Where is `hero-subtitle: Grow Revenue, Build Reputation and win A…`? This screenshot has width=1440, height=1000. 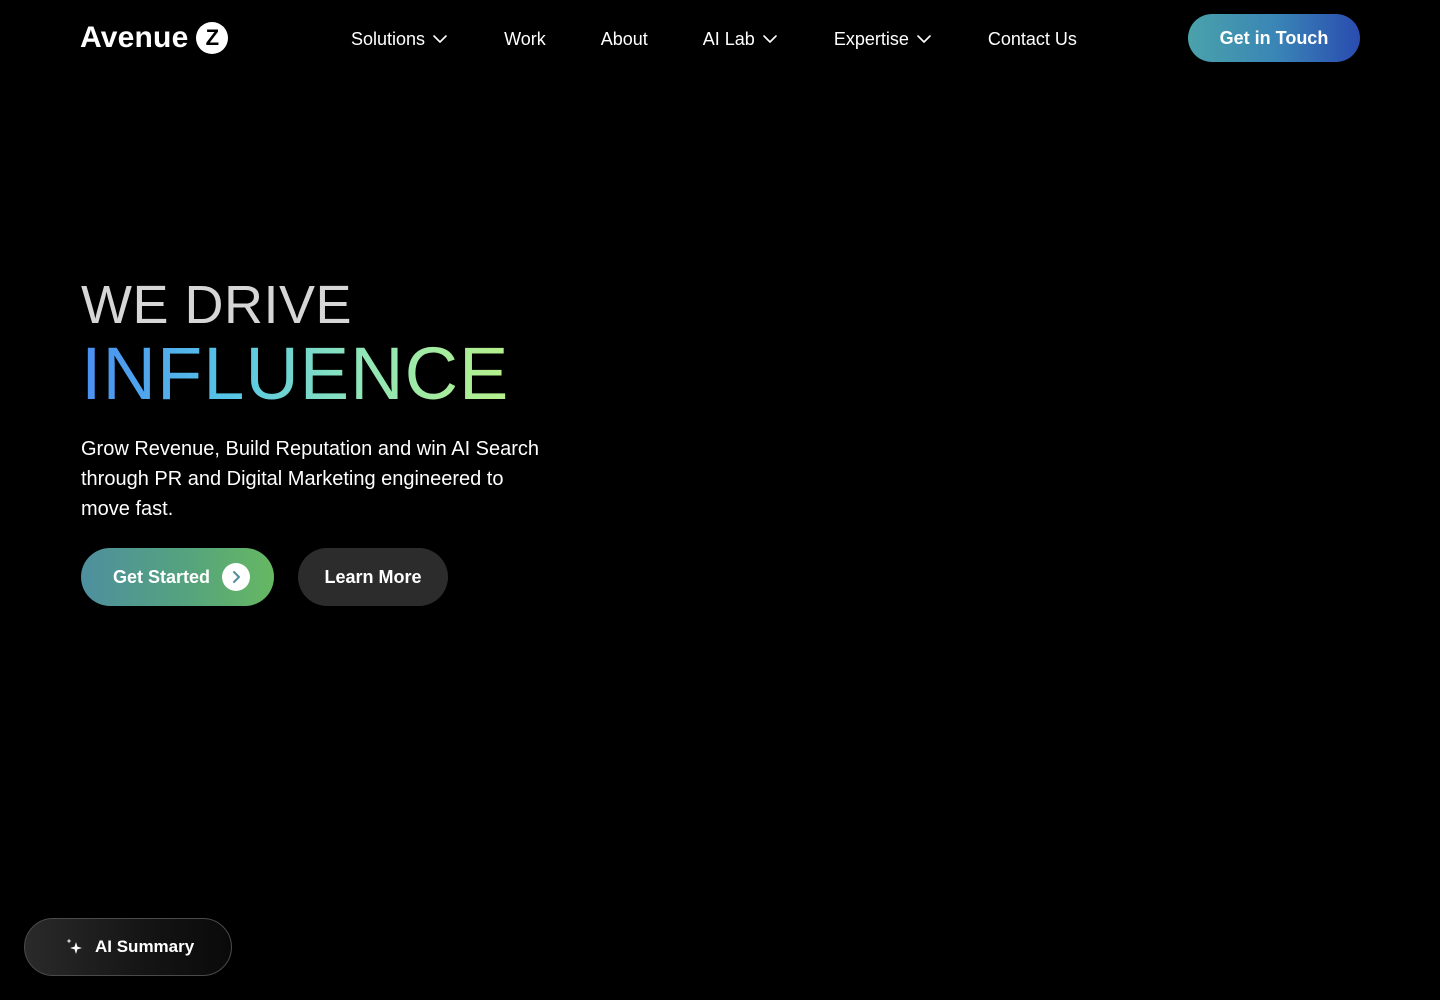 hero-subtitle: Grow Revenue, Build Reputation and win A… is located at coordinates (310, 479).